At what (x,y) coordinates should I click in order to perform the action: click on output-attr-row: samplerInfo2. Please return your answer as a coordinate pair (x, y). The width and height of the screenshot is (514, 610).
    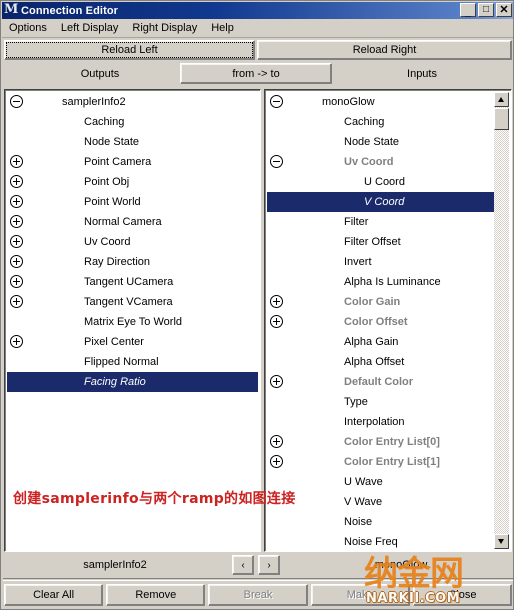
    Looking at the image, I should click on (132, 102).